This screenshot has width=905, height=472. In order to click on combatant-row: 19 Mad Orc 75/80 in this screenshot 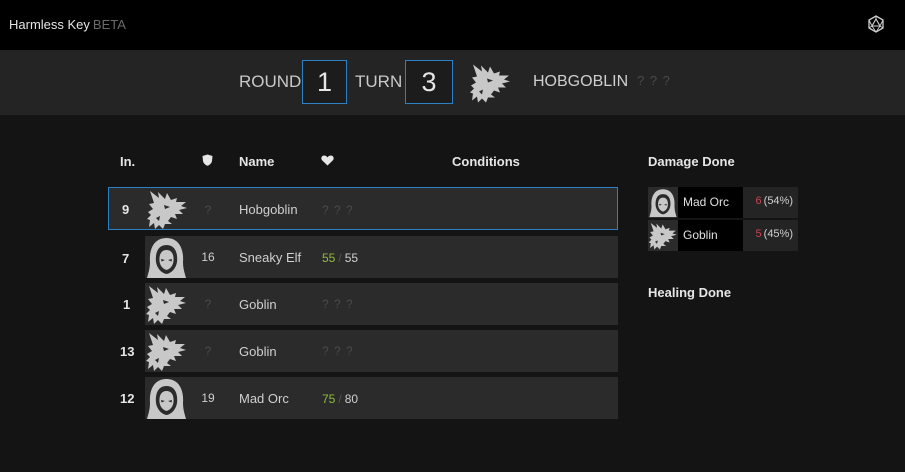, I will do `click(381, 398)`.